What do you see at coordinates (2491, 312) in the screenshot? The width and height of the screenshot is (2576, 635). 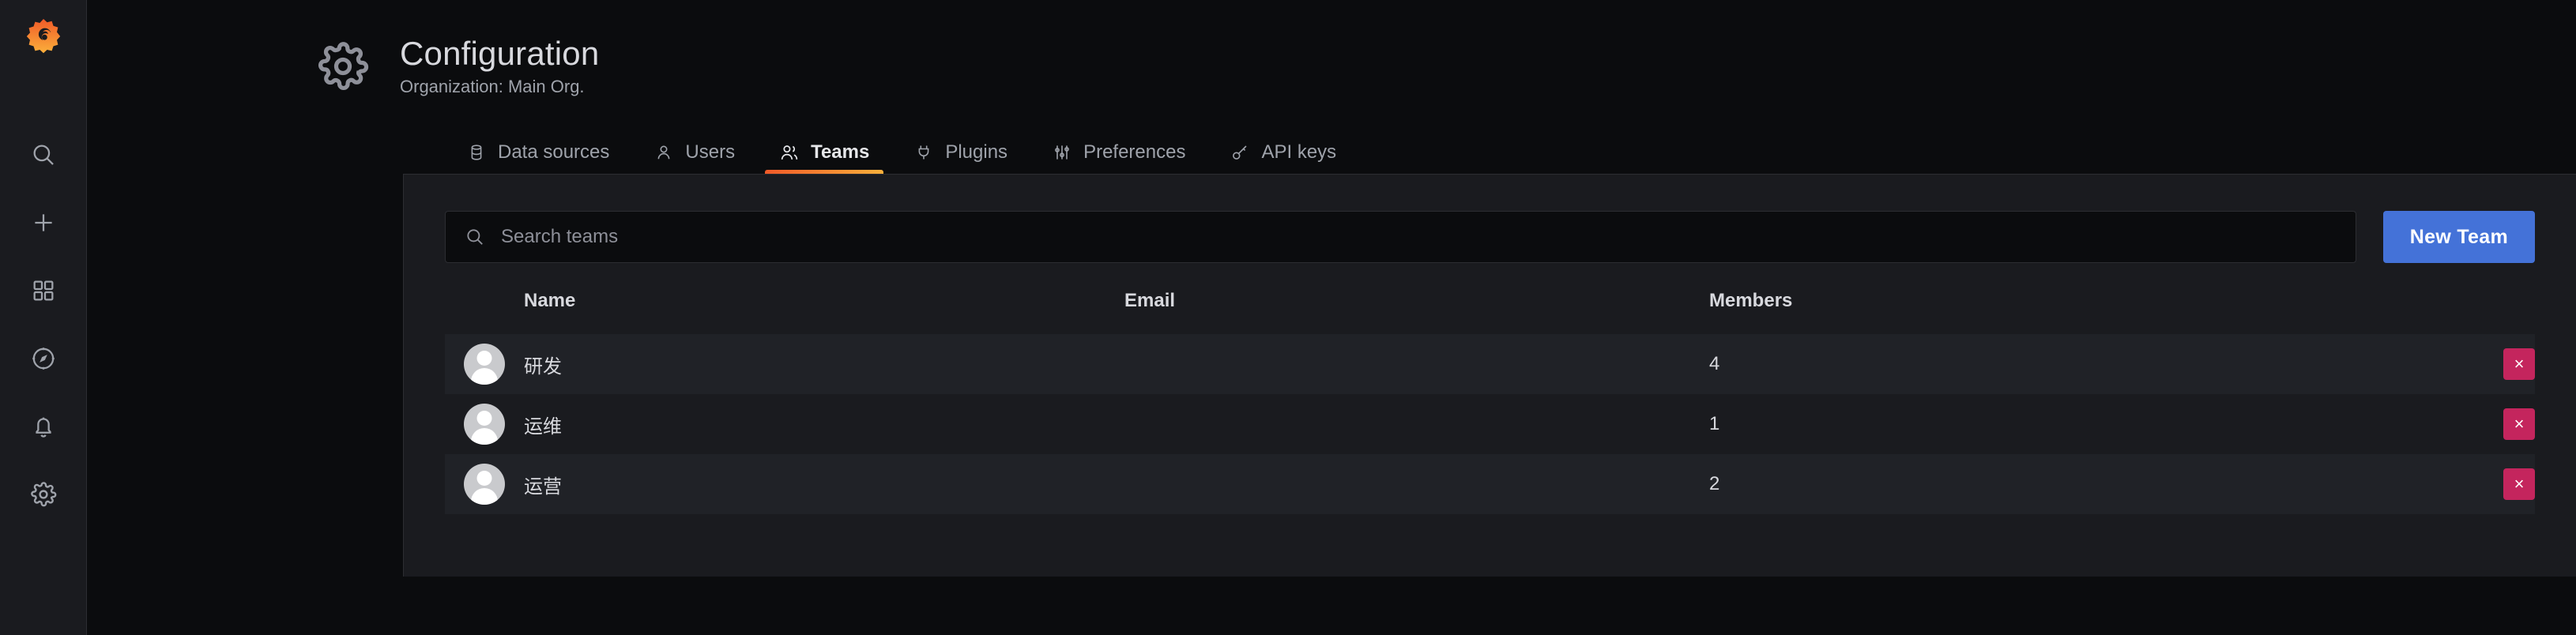 I see `column-header-actions` at bounding box center [2491, 312].